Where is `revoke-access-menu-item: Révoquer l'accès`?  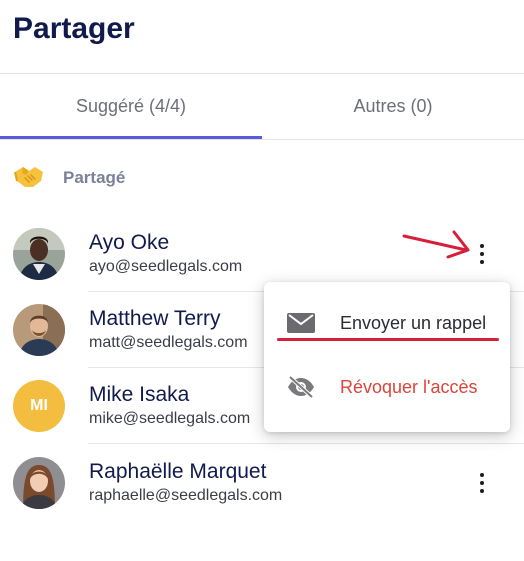
revoke-access-menu-item: Révoquer l'accès is located at coordinates (387, 387).